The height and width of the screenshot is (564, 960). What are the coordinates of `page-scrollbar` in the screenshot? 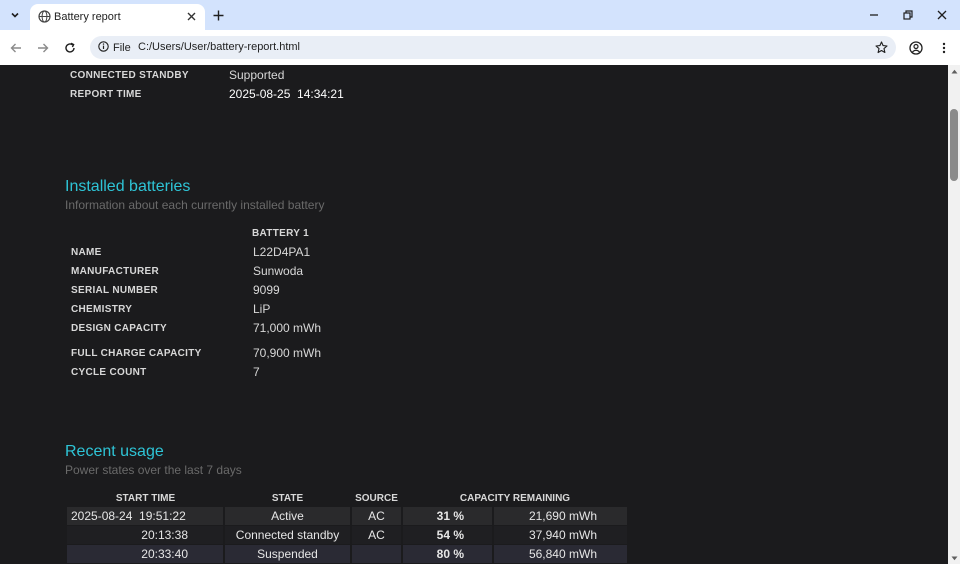 It's located at (954, 314).